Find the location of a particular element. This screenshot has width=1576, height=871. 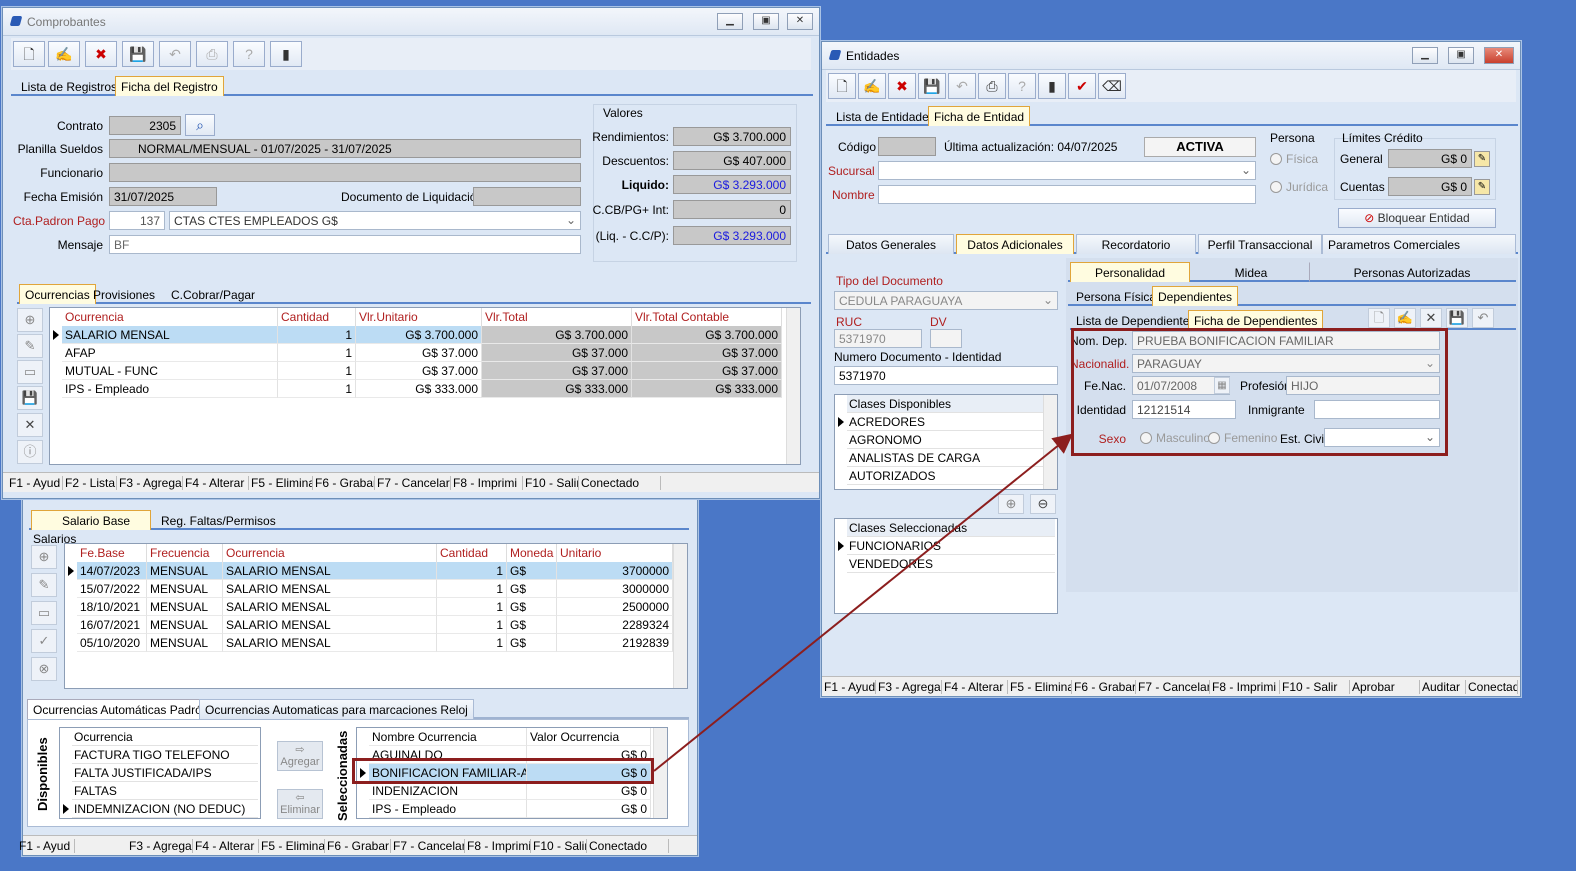

annotation-arrow is located at coordinates (863, 602).